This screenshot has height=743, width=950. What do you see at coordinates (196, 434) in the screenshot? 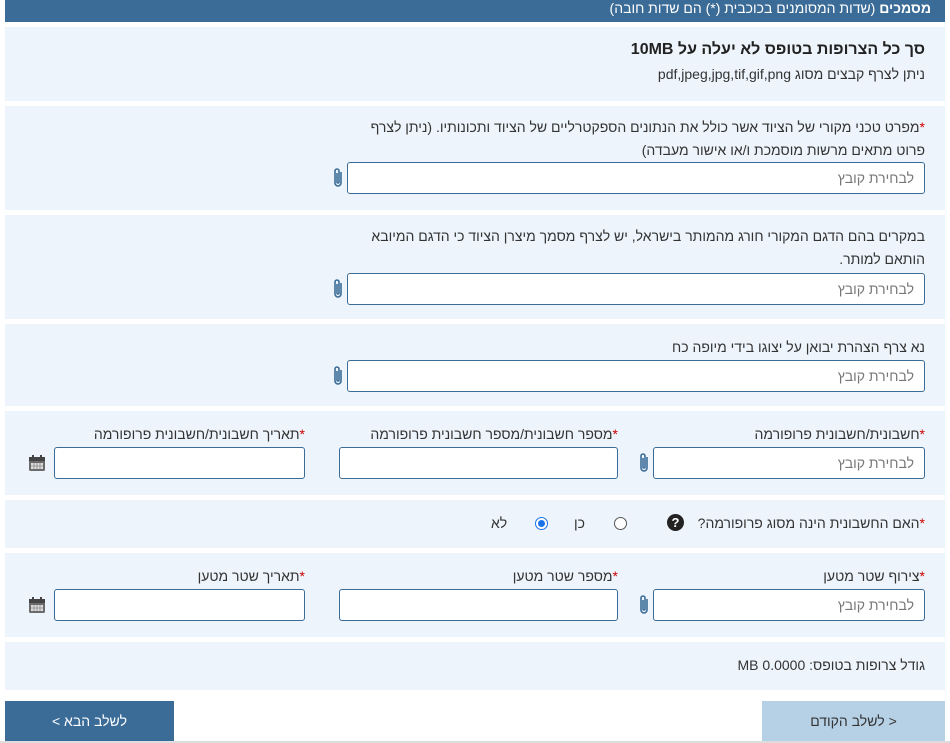
I see `invoice-date-label-text: תאריך חשבונית/חשבונית פרופורמה` at bounding box center [196, 434].